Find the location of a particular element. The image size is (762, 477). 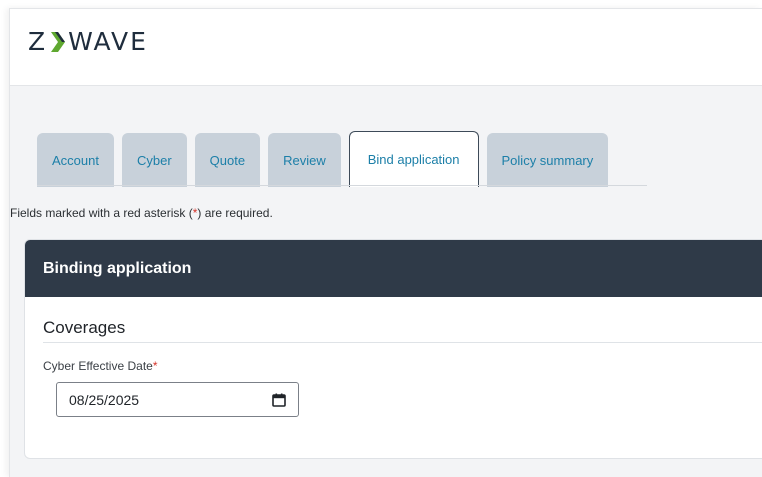

card-title: Binding application is located at coordinates (117, 268).